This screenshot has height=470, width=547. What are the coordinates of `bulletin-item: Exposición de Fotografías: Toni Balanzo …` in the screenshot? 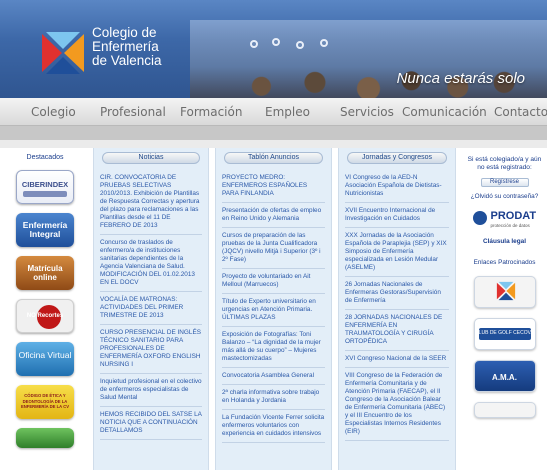 It's located at (273, 347).